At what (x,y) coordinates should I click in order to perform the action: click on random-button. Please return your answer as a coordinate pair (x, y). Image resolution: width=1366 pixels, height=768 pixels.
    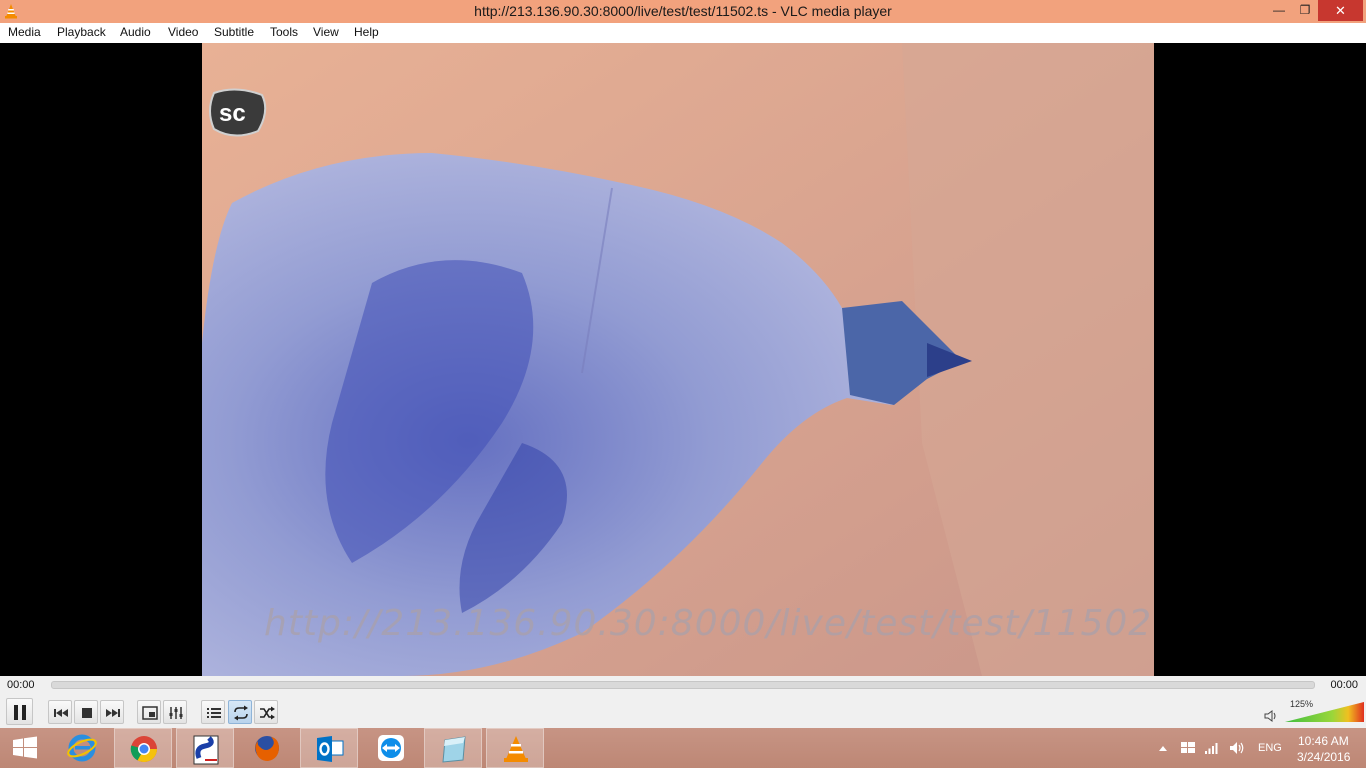
    Looking at the image, I should click on (266, 712).